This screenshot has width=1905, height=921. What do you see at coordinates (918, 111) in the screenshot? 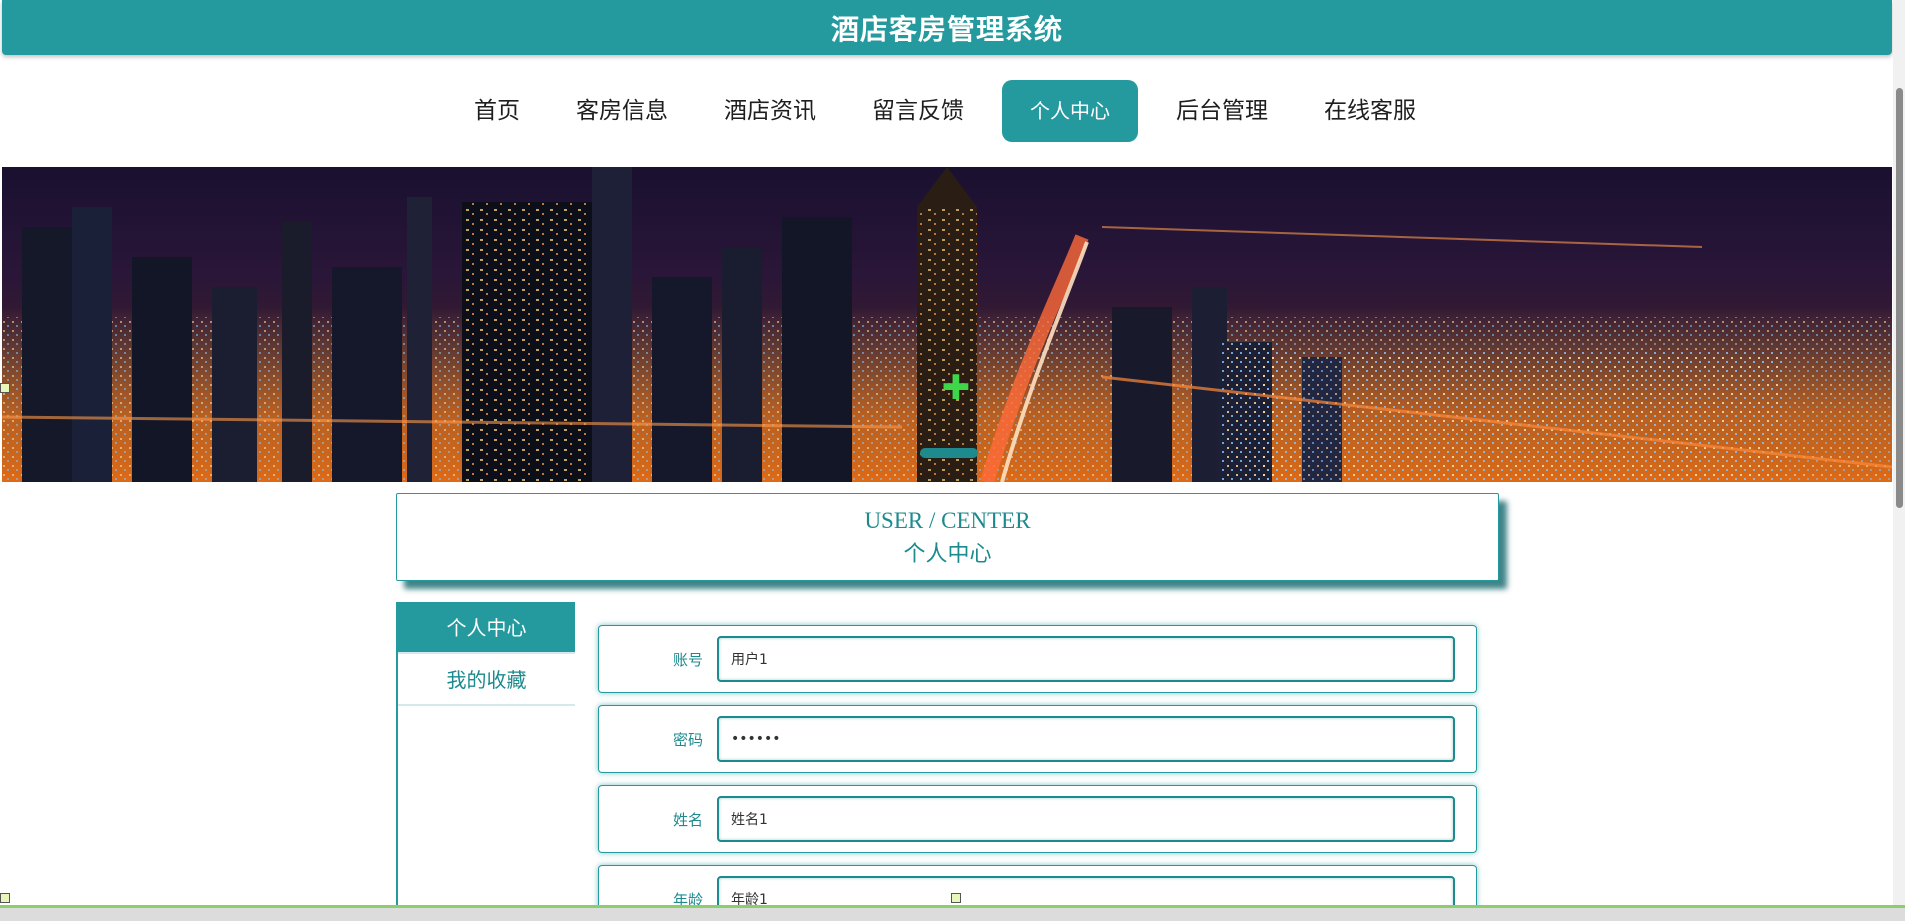
I see `nav-item-feedback: 留言反馈` at bounding box center [918, 111].